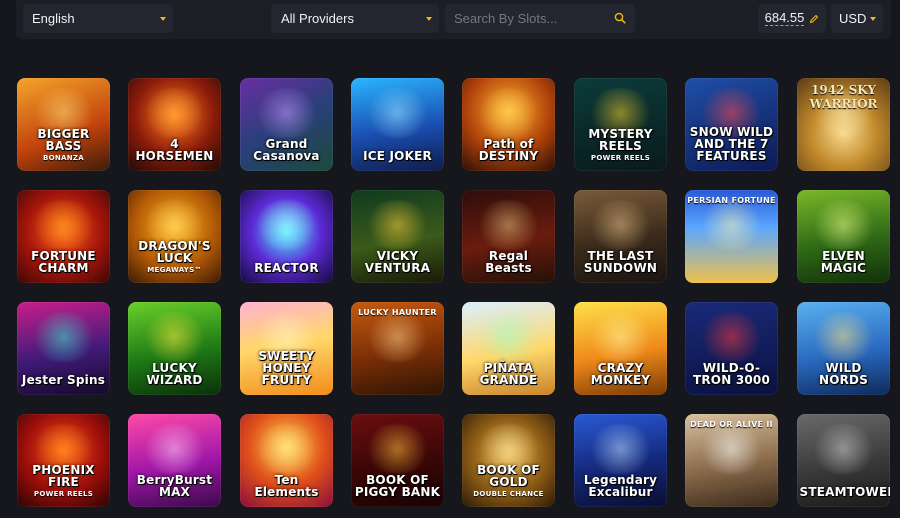 Image resolution: width=900 pixels, height=518 pixels. I want to click on game-title: DRAGON'S LUCK, so click(174, 252).